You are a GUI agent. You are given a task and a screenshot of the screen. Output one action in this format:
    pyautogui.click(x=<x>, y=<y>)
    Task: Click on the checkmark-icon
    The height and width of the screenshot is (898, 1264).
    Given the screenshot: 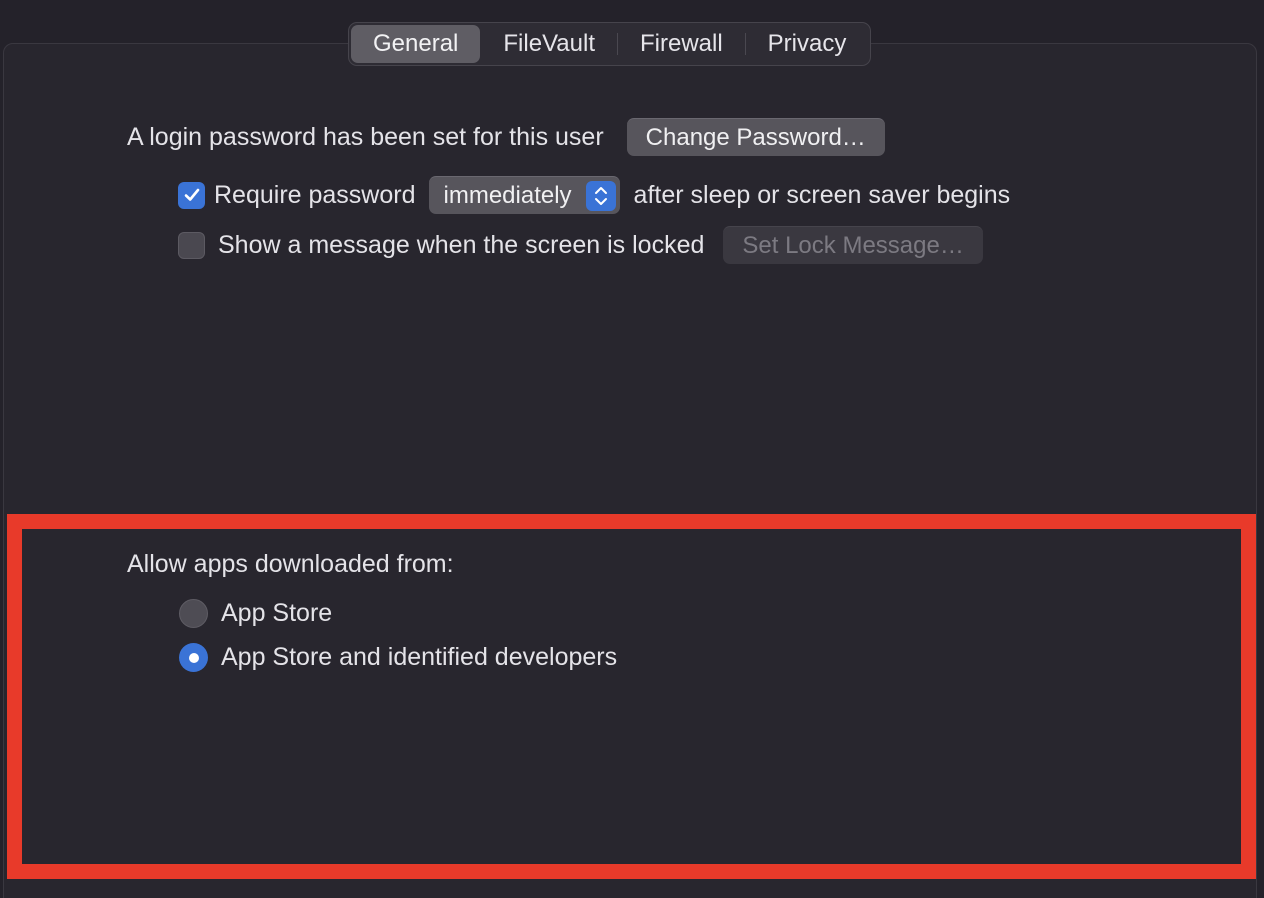 What is the action you would take?
    pyautogui.click(x=191, y=194)
    